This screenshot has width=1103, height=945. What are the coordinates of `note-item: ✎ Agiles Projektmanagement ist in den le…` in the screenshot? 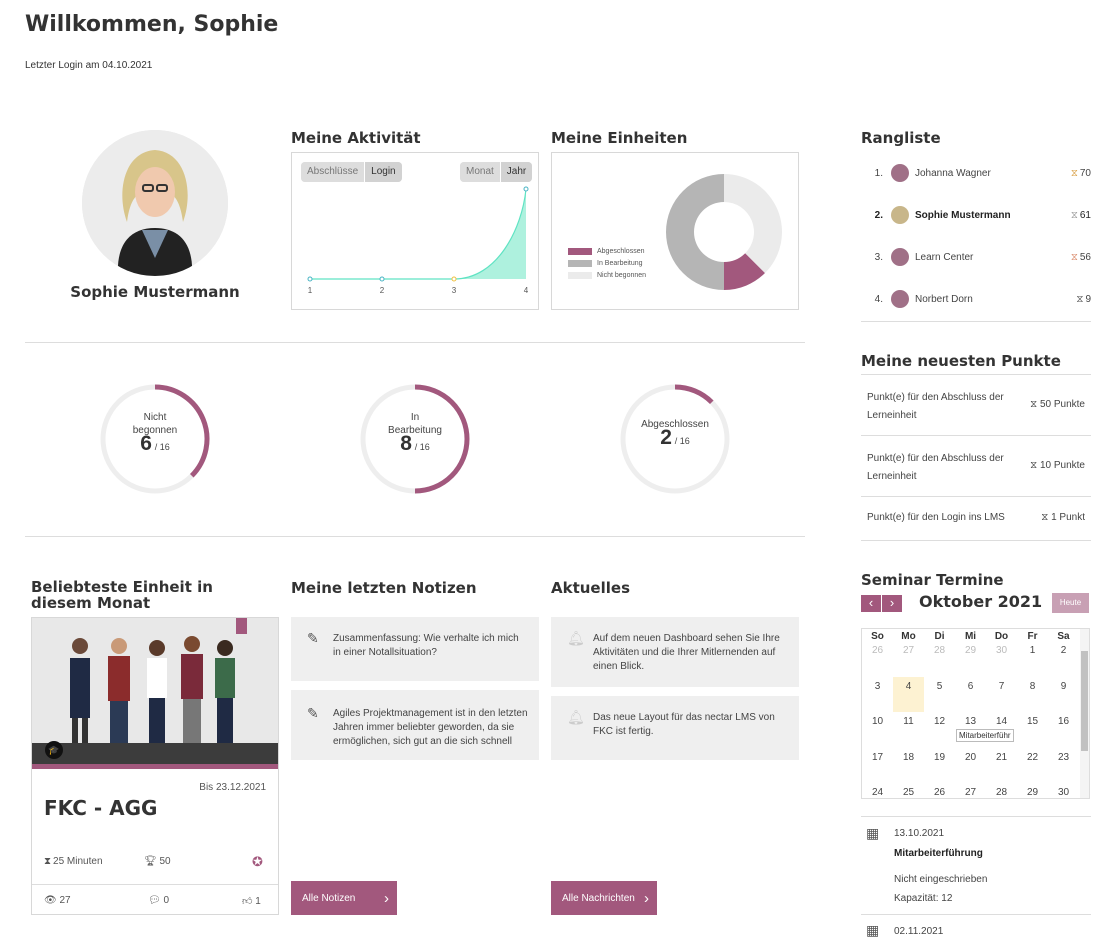 It's located at (415, 725).